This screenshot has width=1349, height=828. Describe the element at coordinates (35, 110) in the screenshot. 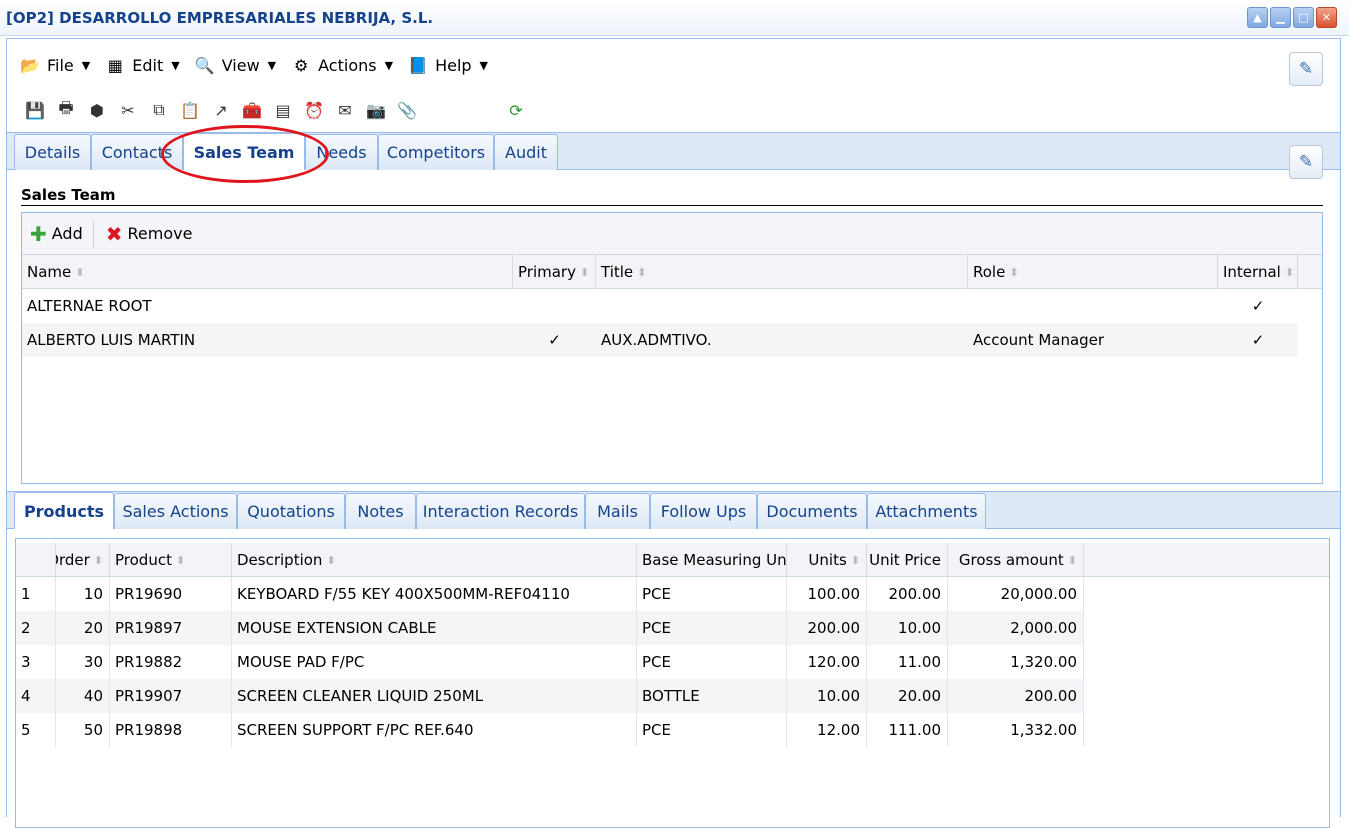

I see `save-icon: 💾` at that location.